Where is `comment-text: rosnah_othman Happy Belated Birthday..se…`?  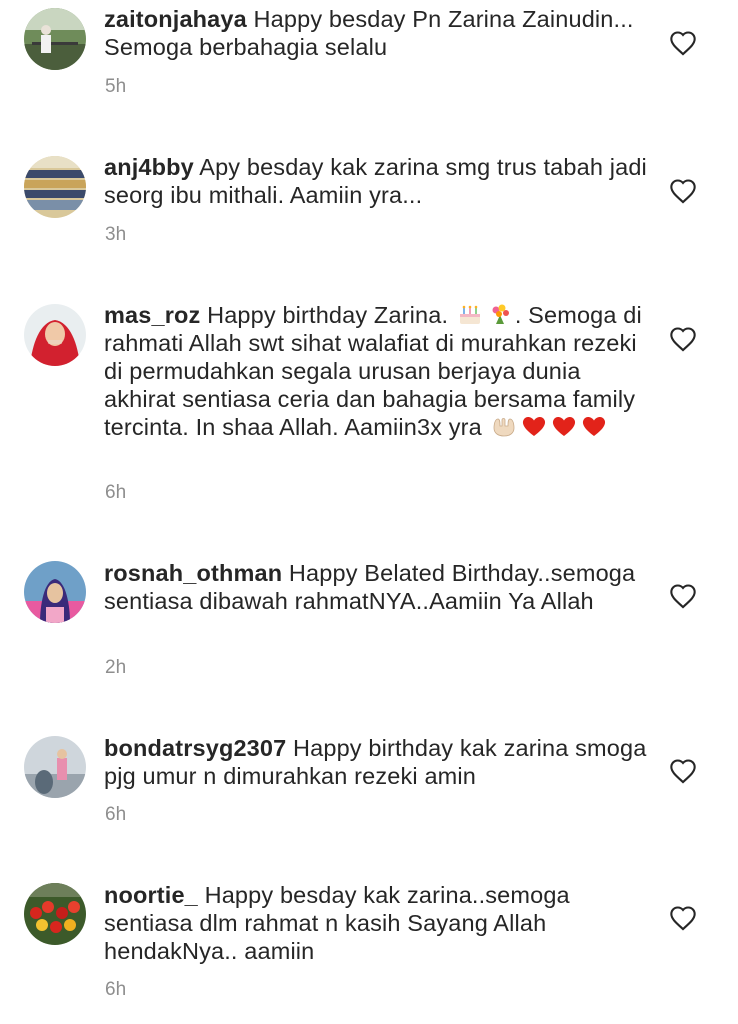 comment-text: rosnah_othman Happy Belated Birthday..se… is located at coordinates (376, 587).